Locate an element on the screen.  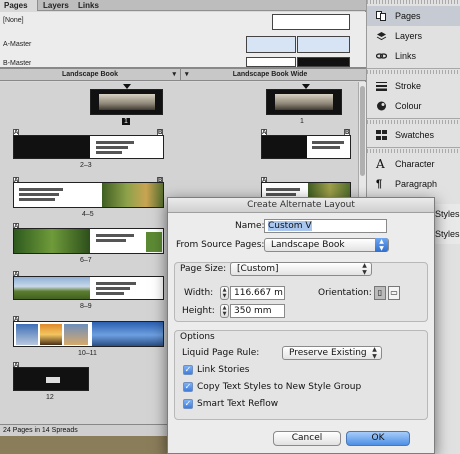
tab-pages: Pages is located at coordinates (19, 5).